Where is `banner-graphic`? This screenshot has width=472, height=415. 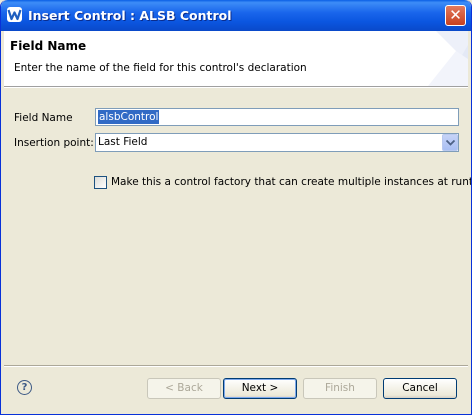
banner-graphic is located at coordinates (448, 58).